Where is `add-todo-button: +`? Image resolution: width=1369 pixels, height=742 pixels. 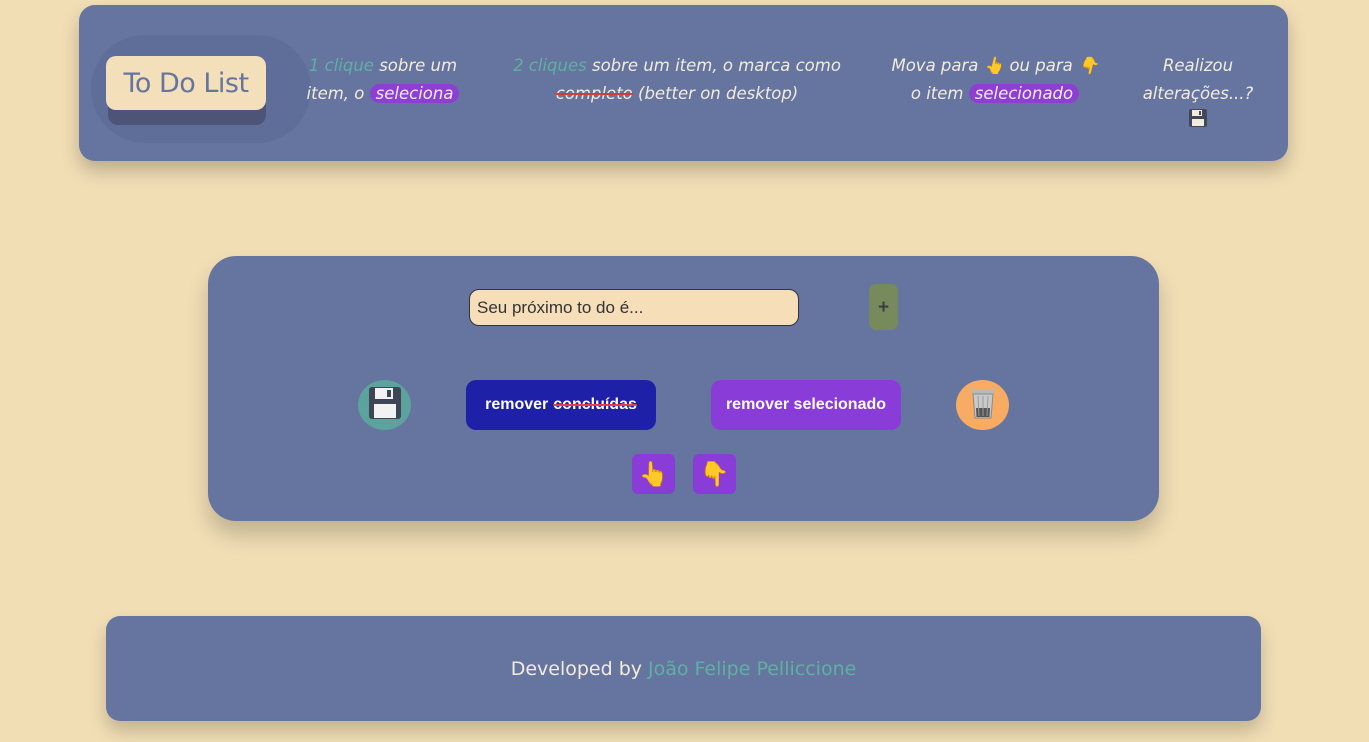
add-todo-button: + is located at coordinates (883, 307).